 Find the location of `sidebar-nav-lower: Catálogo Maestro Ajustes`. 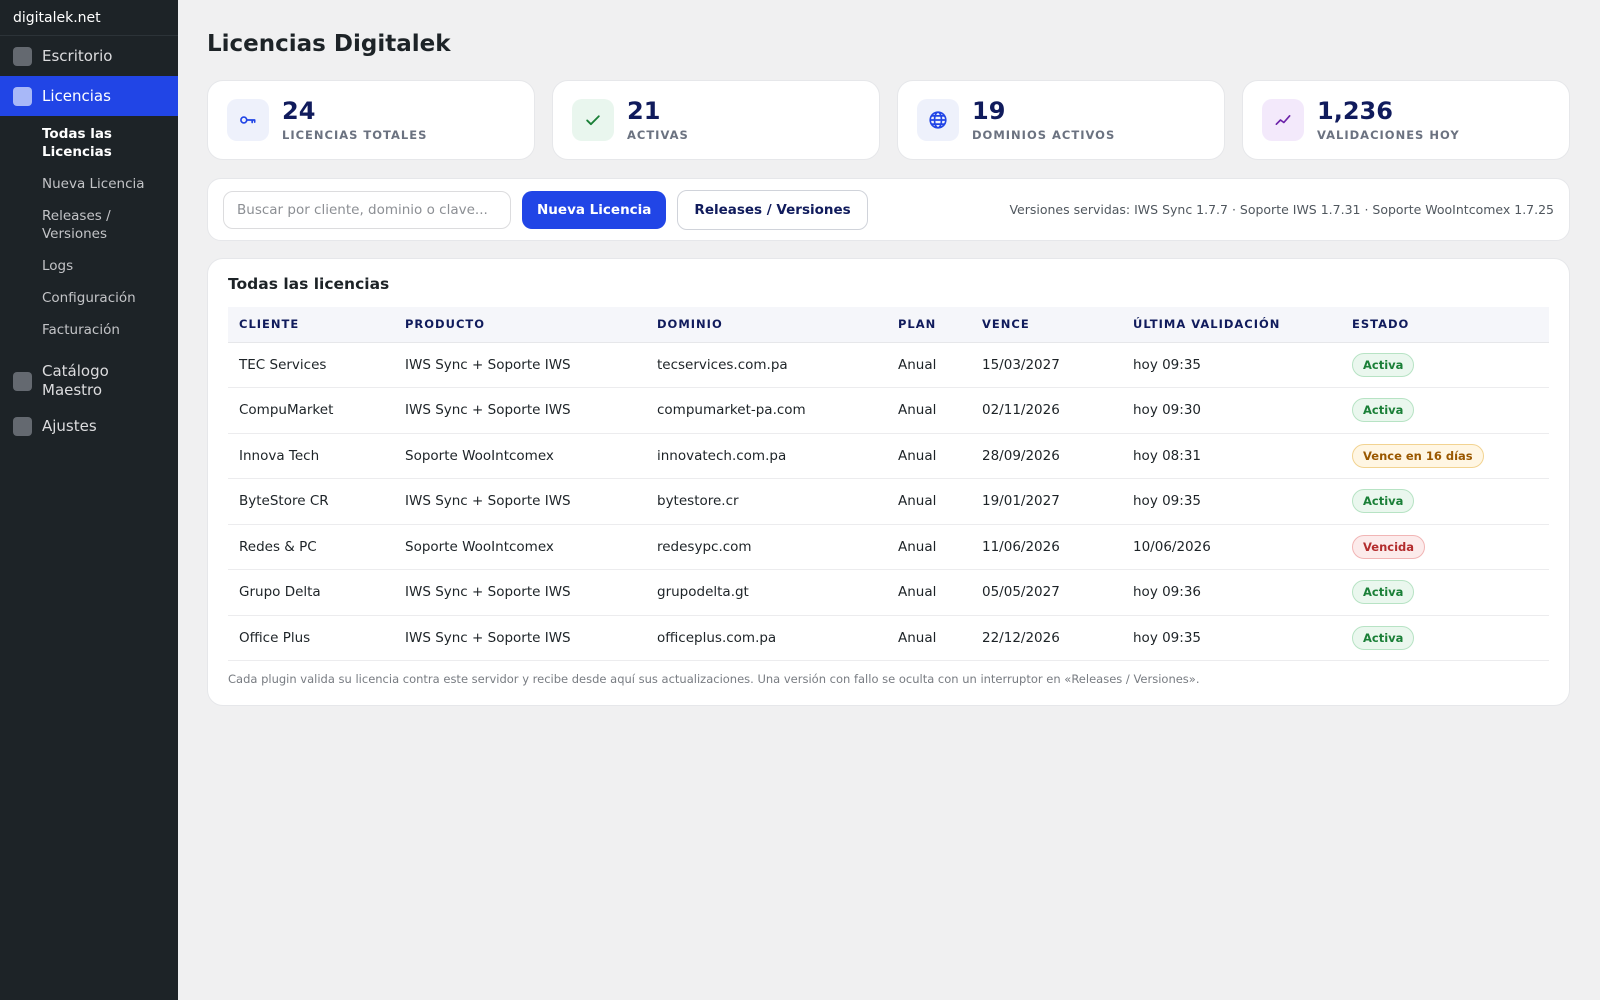

sidebar-nav-lower: Catálogo Maestro Ajustes is located at coordinates (89, 401).